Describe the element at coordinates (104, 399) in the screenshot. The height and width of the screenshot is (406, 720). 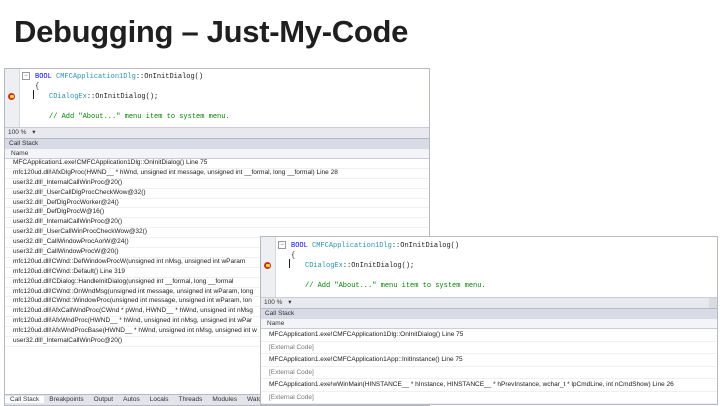
I see `tab-output: Output` at that location.